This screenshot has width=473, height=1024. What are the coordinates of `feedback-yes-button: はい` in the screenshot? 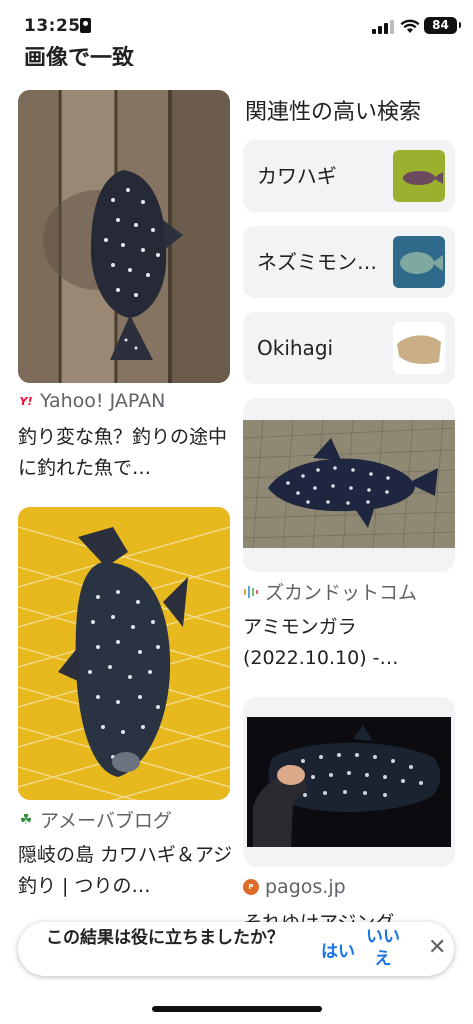 It's located at (338, 949).